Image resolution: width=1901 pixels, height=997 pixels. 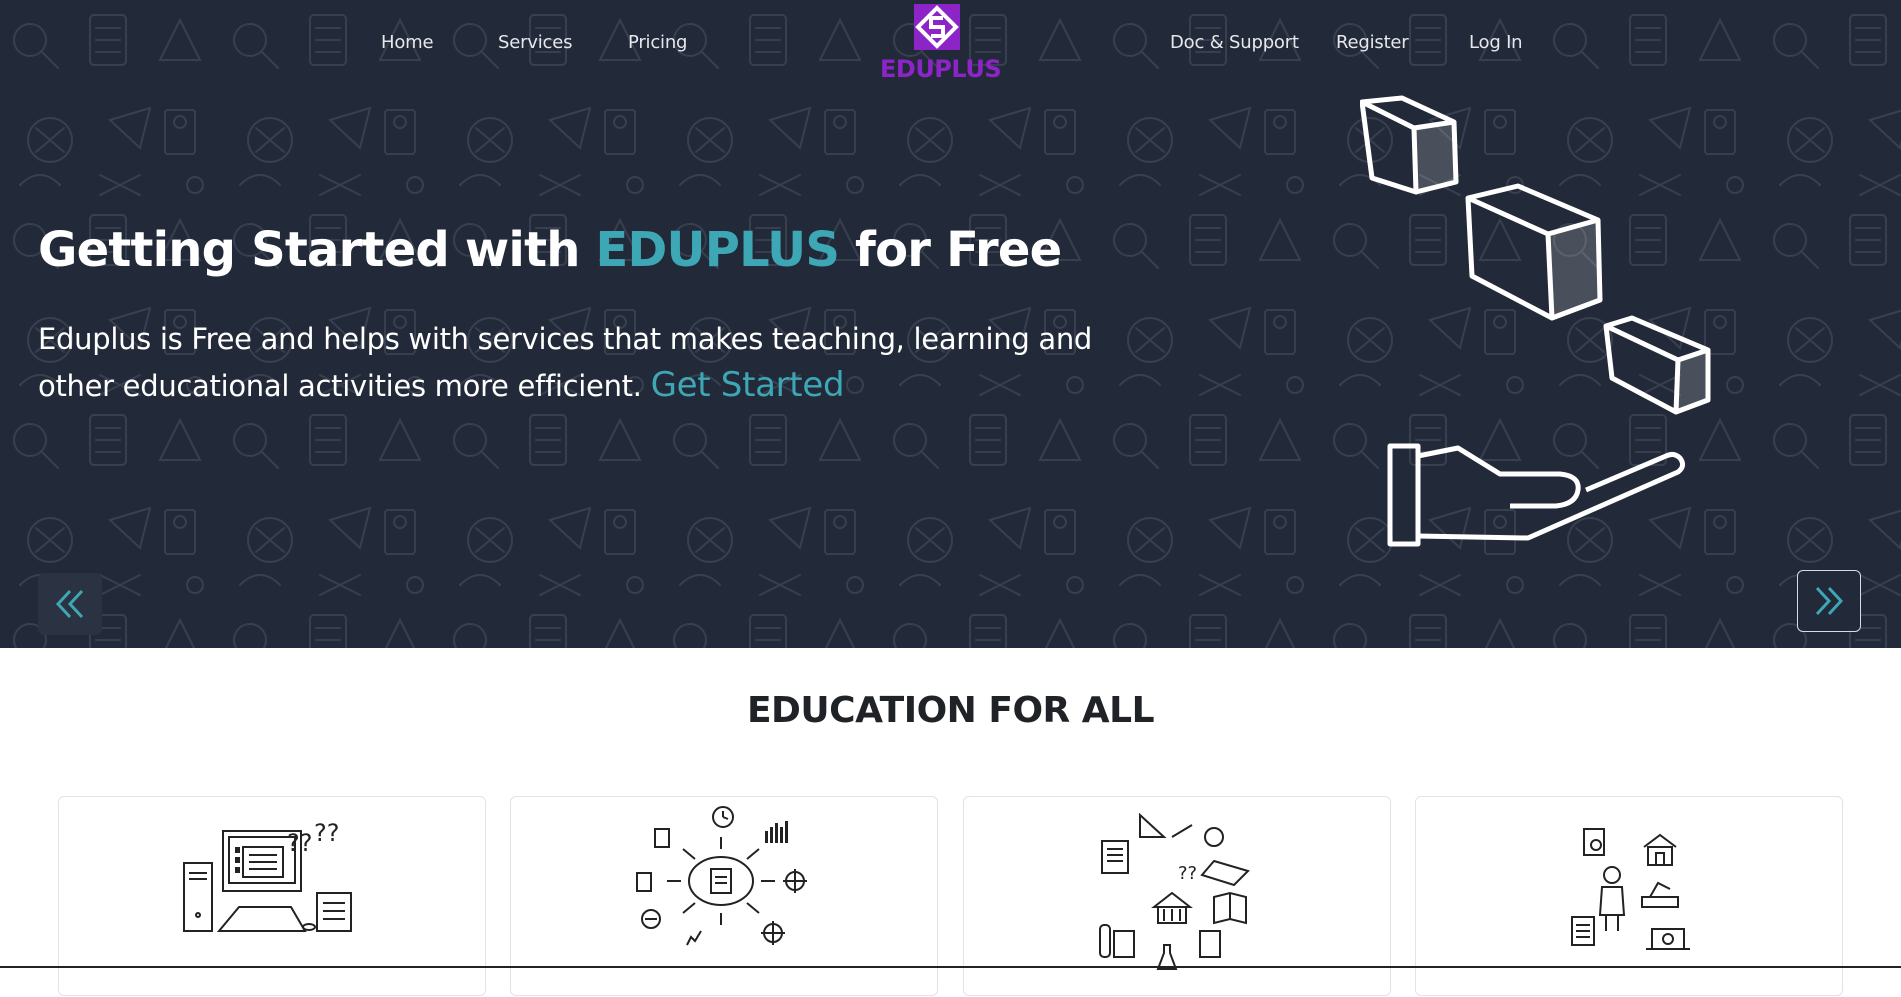 What do you see at coordinates (941, 69) in the screenshot?
I see `logo-text: EDUPLUS` at bounding box center [941, 69].